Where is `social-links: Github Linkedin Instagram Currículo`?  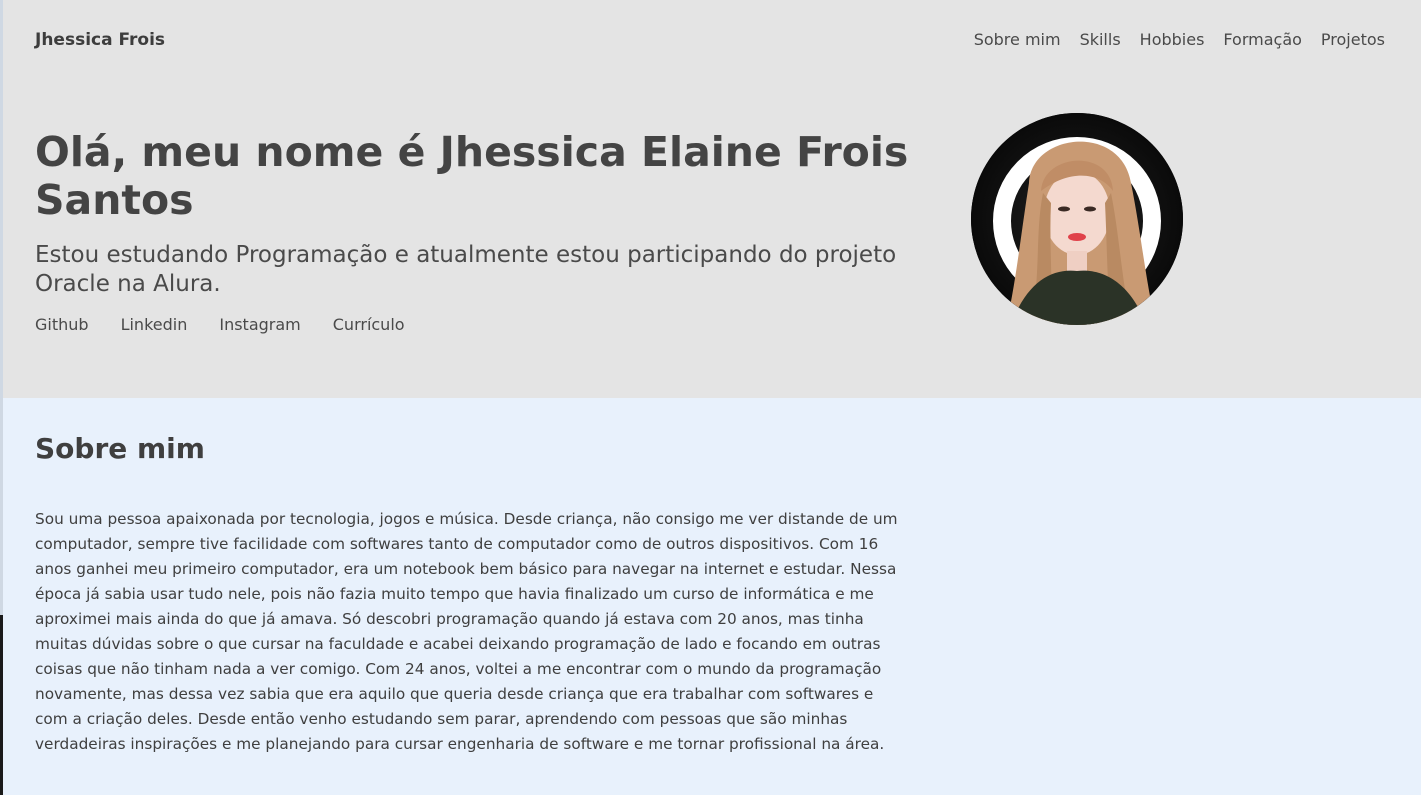 social-links: Github Linkedin Instagram Currículo is located at coordinates (220, 324).